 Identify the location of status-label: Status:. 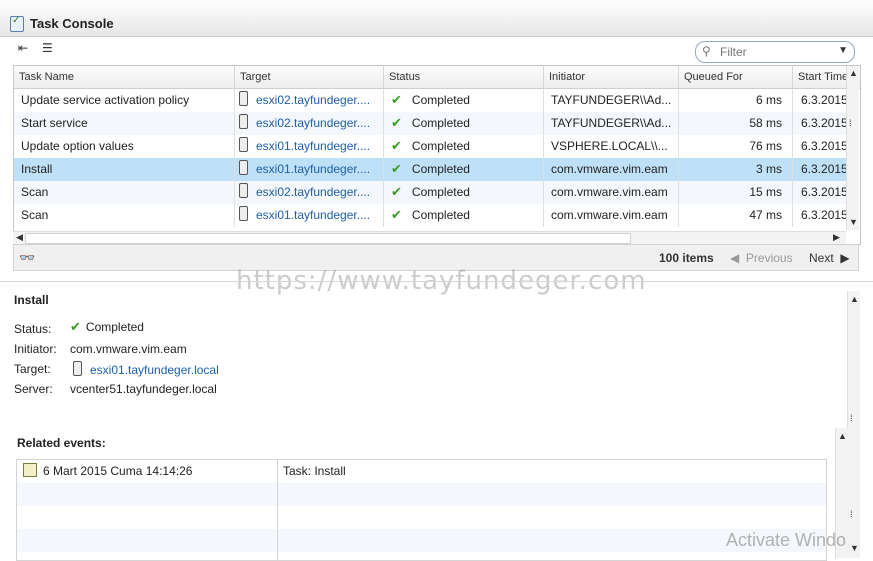
(33, 329).